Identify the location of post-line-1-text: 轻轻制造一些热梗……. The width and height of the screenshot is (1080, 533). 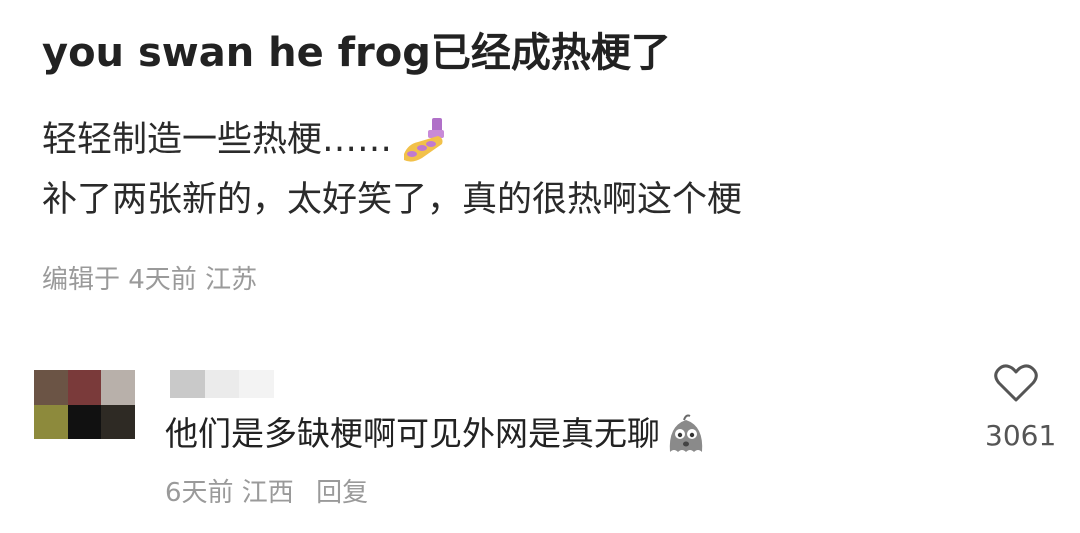
(217, 140).